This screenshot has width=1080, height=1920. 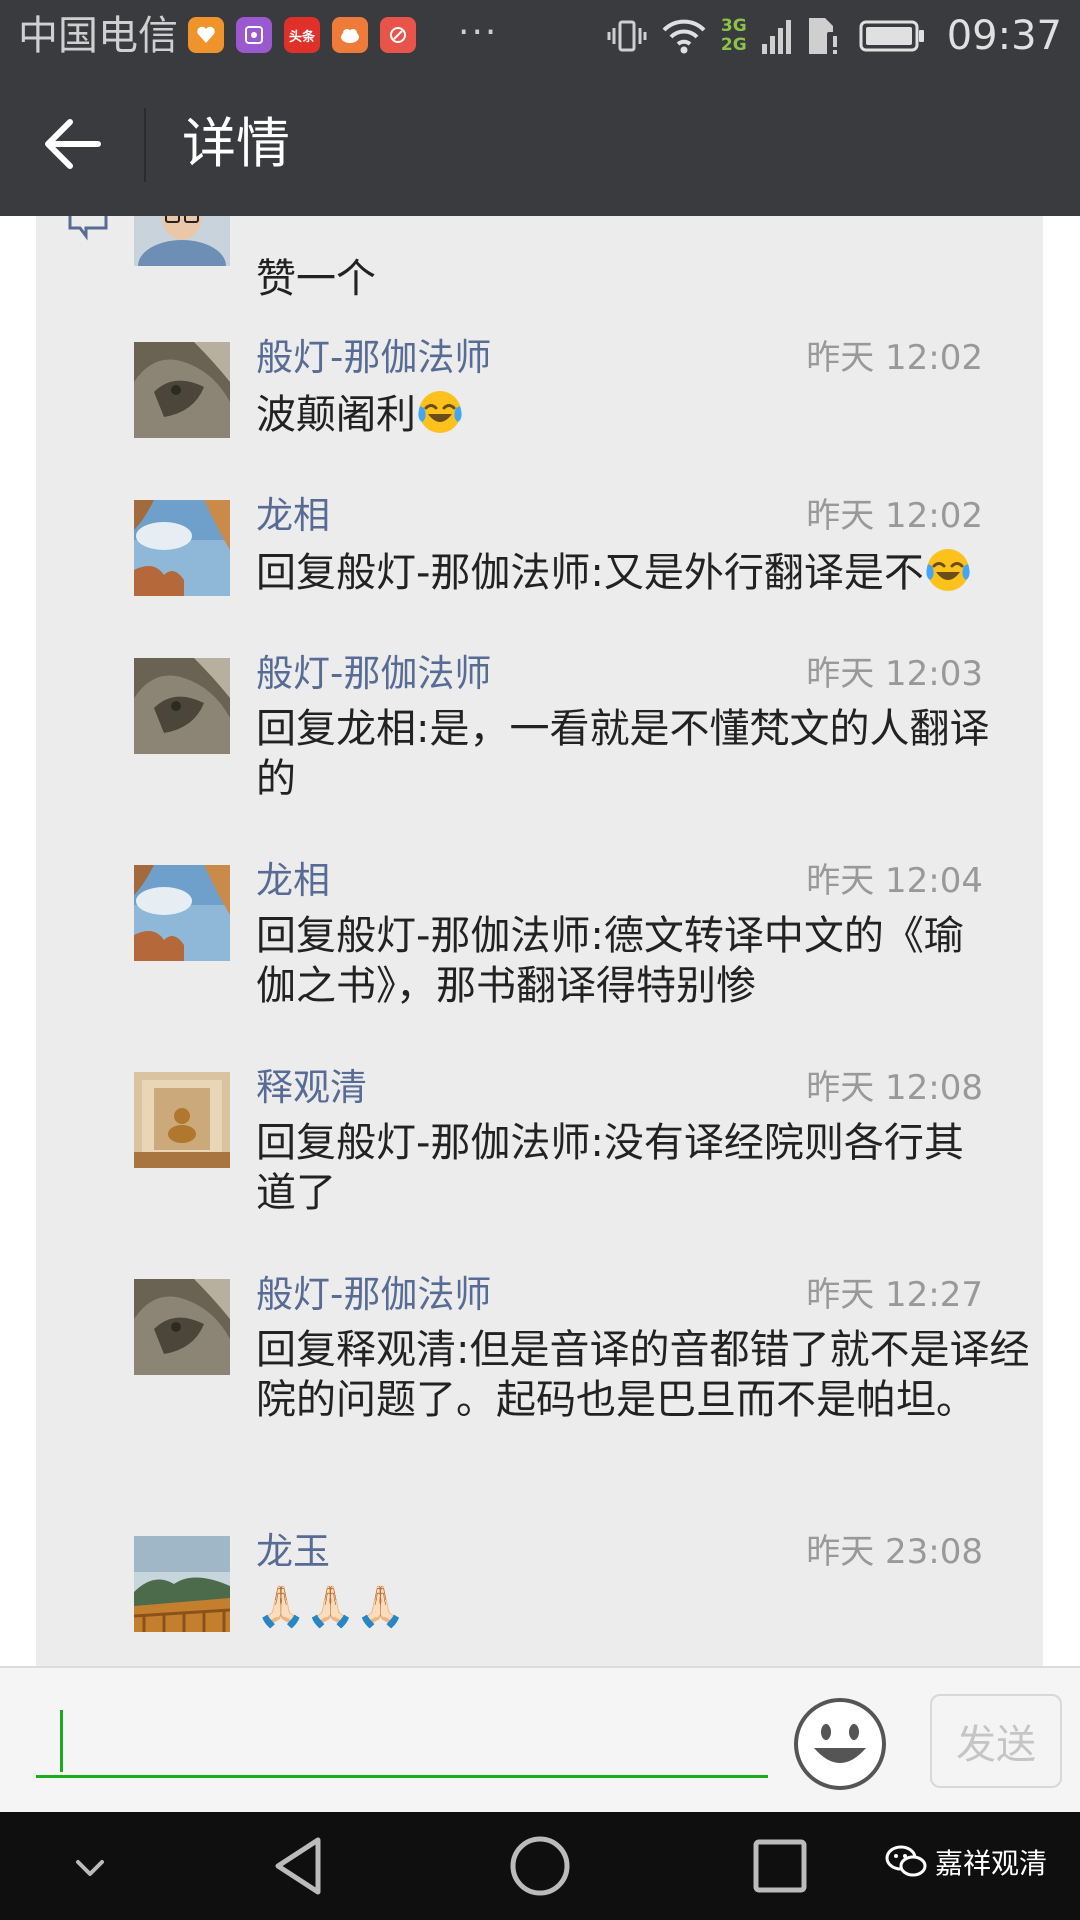 What do you see at coordinates (996, 1741) in the screenshot?
I see `send-button: 发送` at bounding box center [996, 1741].